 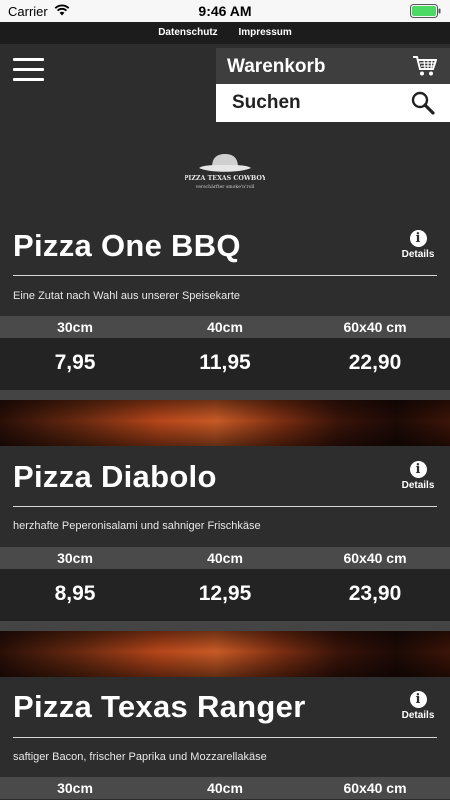 I want to click on price-row: 8,95 12,95 23,90, so click(x=225, y=595).